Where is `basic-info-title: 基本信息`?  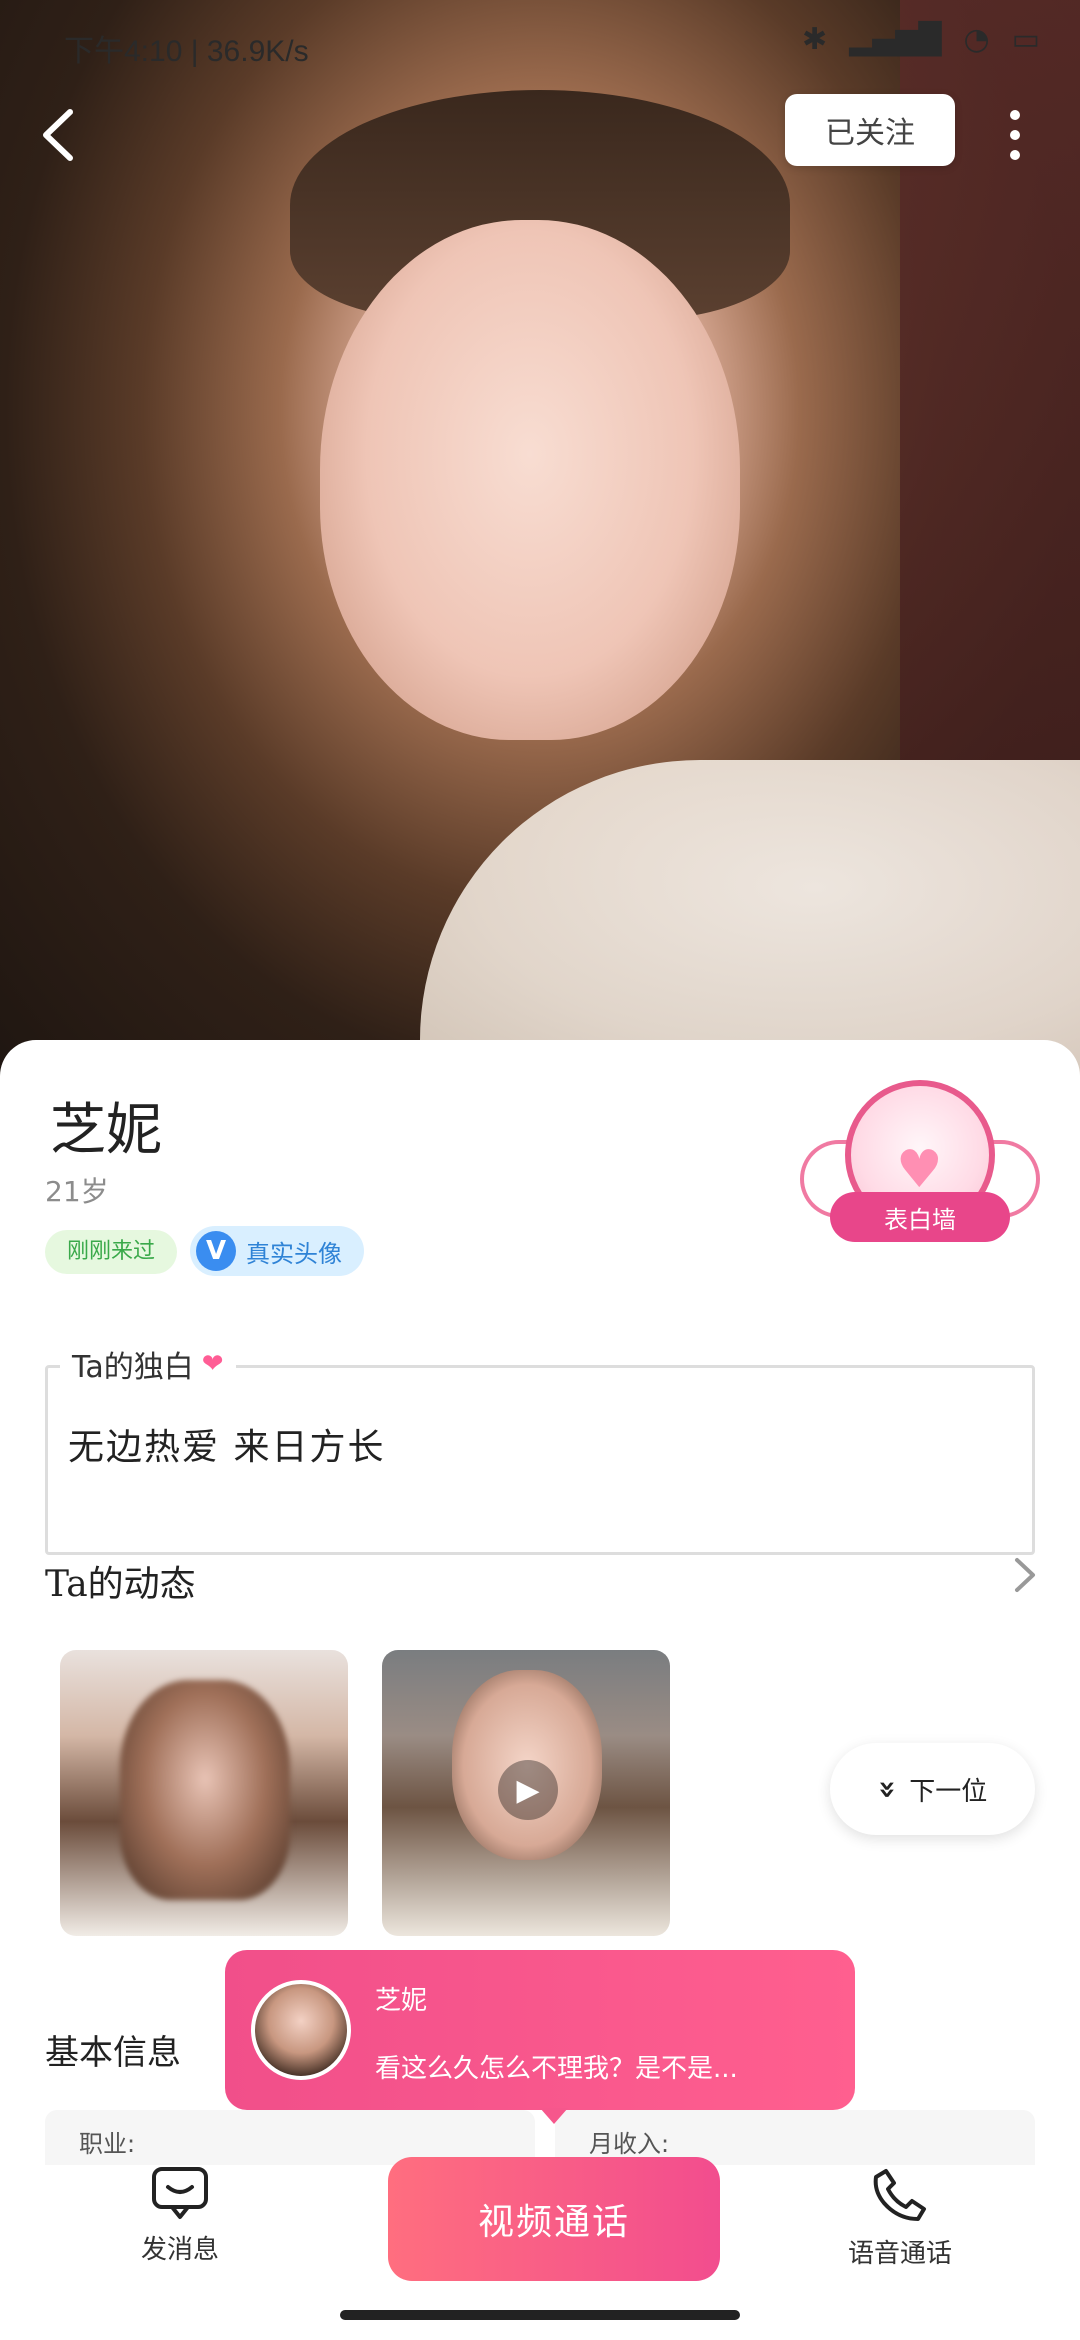 basic-info-title: 基本信息 is located at coordinates (113, 2053).